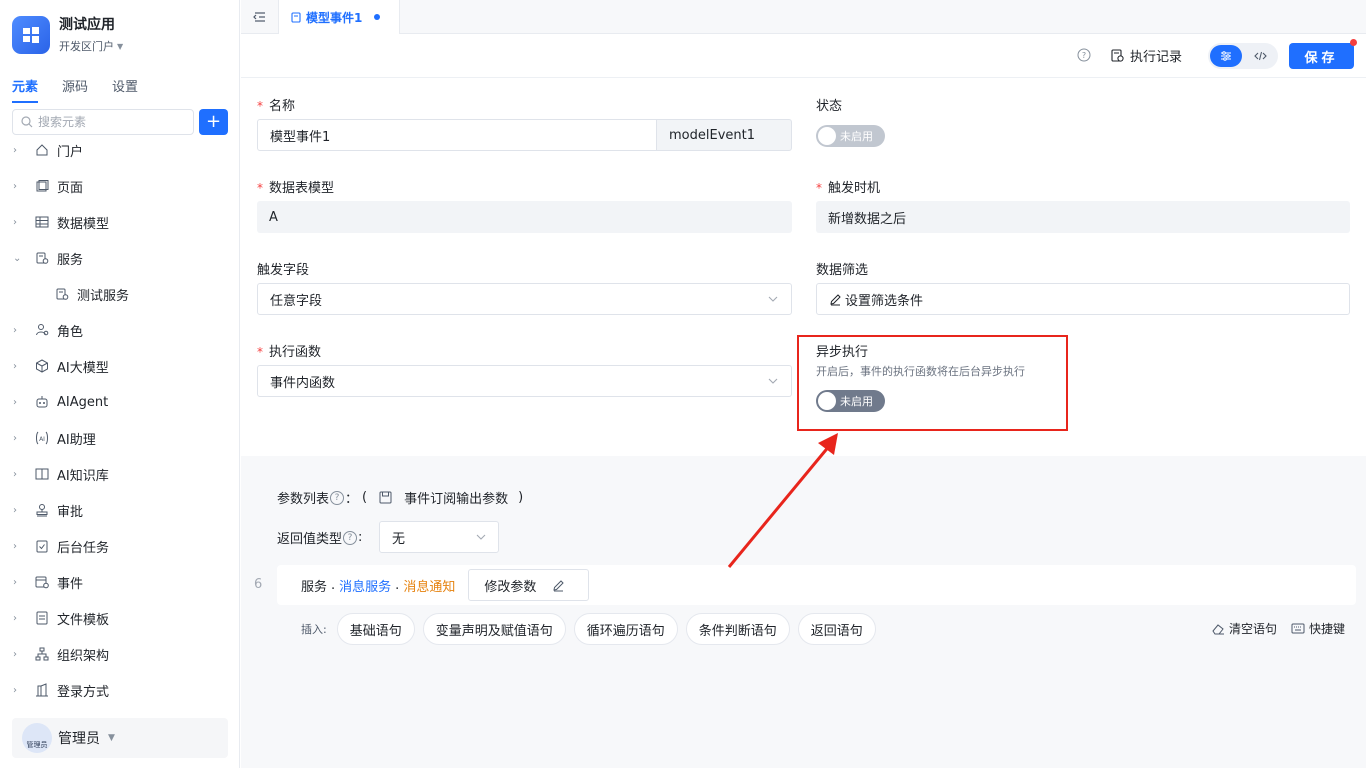 This screenshot has height=768, width=1366. I want to click on data-filter-button: 设置筛选条件, so click(1083, 299).